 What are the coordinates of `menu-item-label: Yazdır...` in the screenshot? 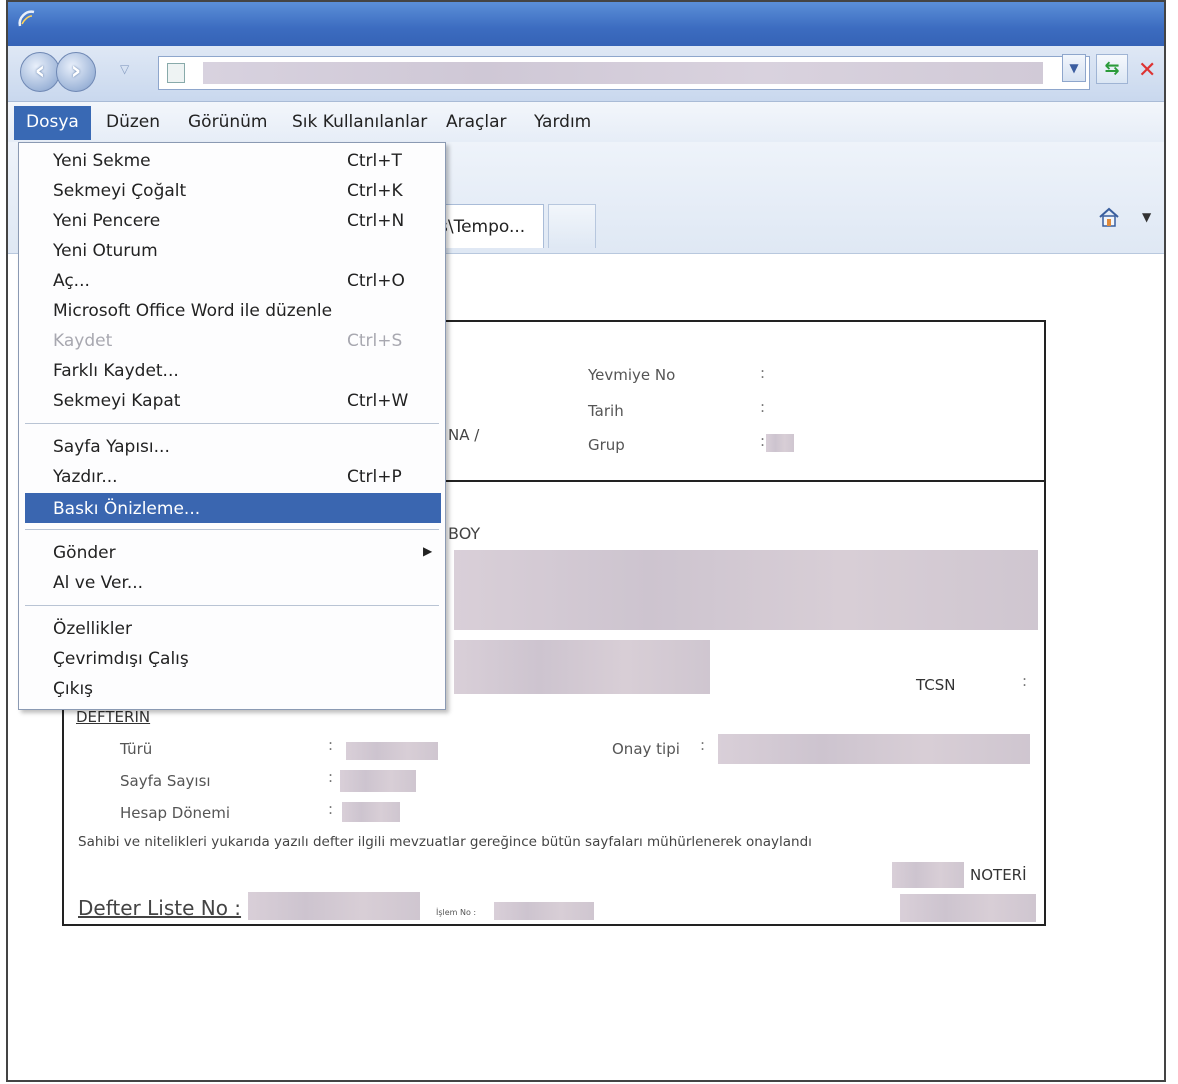 It's located at (85, 477).